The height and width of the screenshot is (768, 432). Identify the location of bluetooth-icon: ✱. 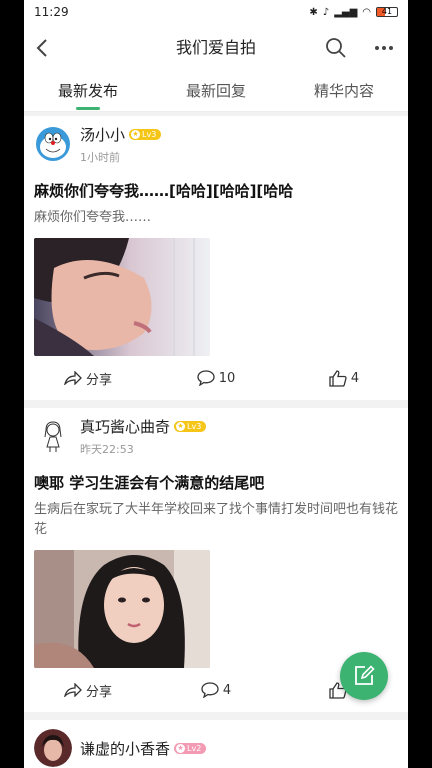
(313, 12).